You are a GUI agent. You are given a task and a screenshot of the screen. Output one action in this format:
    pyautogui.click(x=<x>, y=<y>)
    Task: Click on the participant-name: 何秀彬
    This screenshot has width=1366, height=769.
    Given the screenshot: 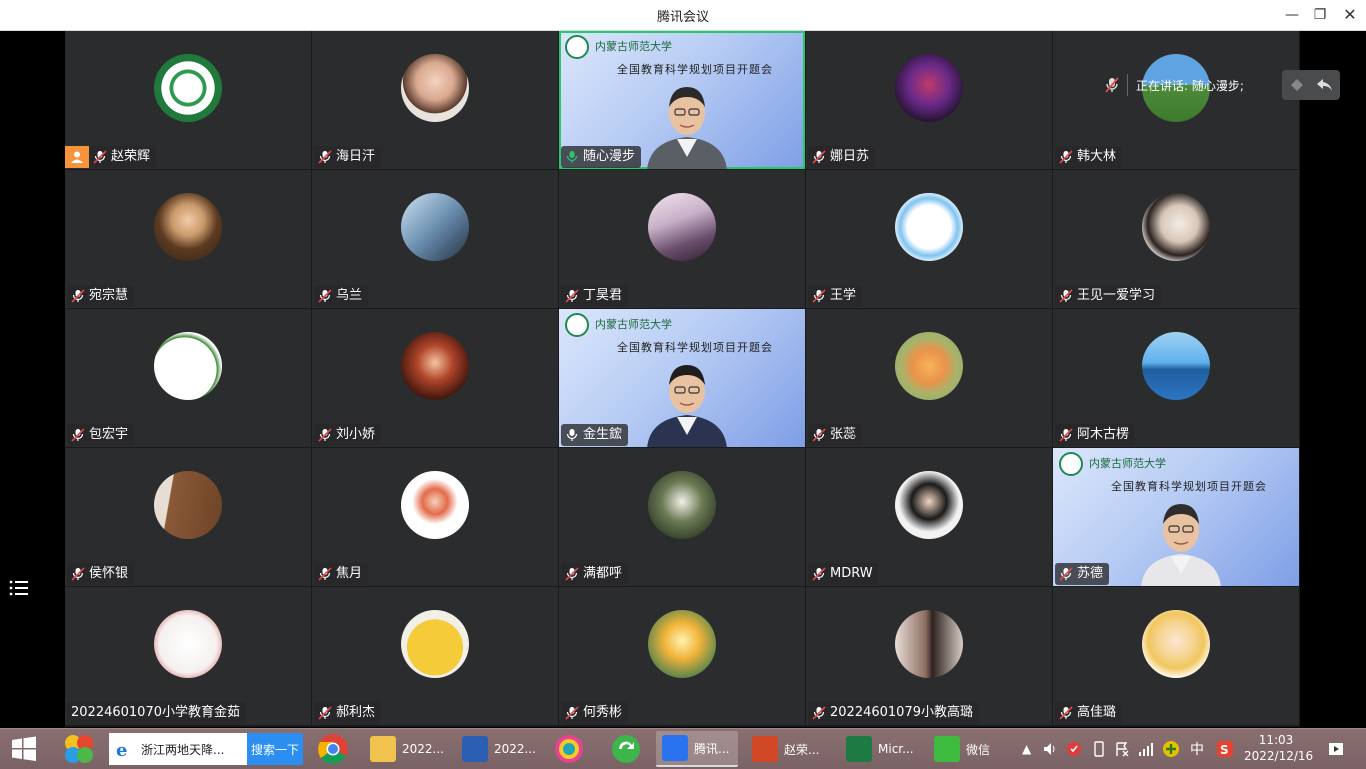 What is the action you would take?
    pyautogui.click(x=603, y=712)
    